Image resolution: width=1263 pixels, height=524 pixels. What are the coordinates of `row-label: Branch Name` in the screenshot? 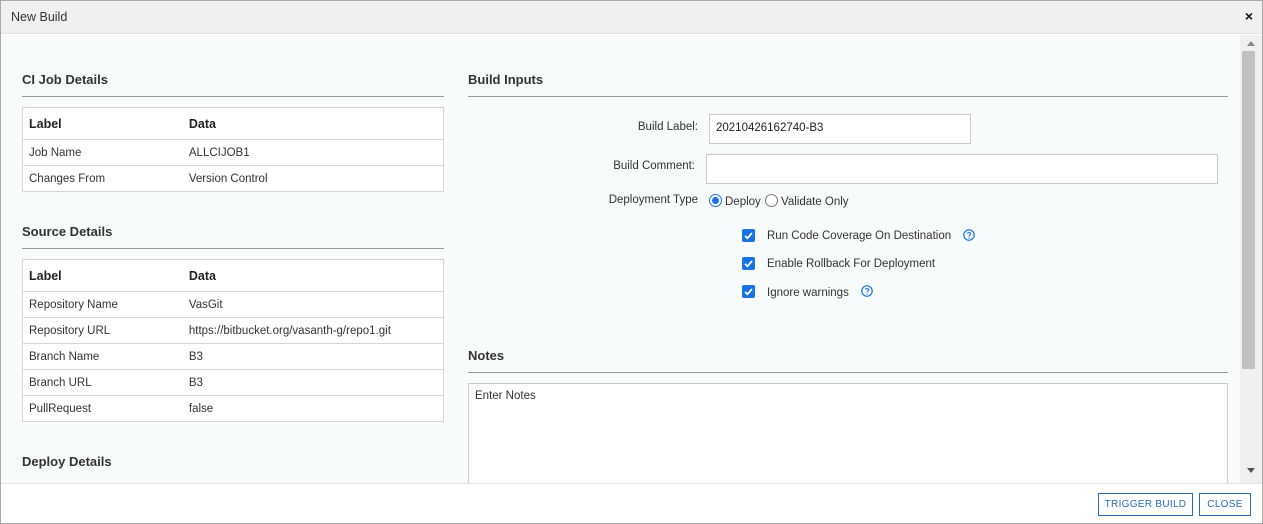 It's located at (102, 356).